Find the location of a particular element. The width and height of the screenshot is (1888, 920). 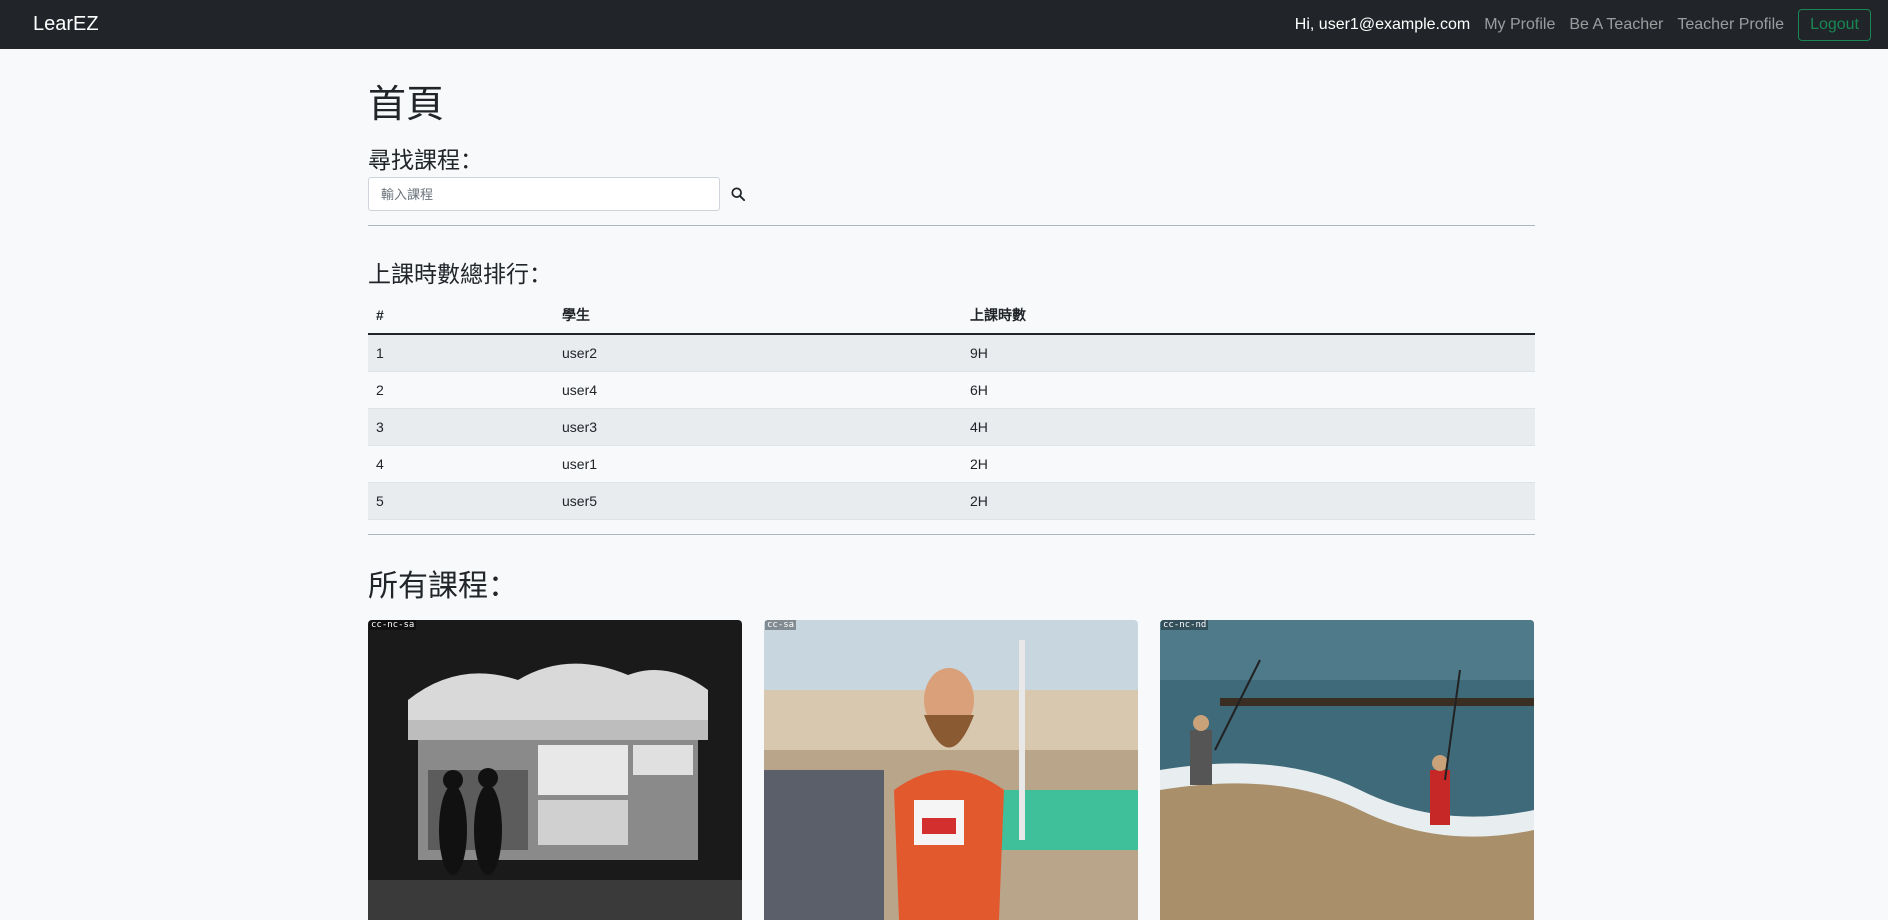

hours-cell: 6H is located at coordinates (1248, 390).